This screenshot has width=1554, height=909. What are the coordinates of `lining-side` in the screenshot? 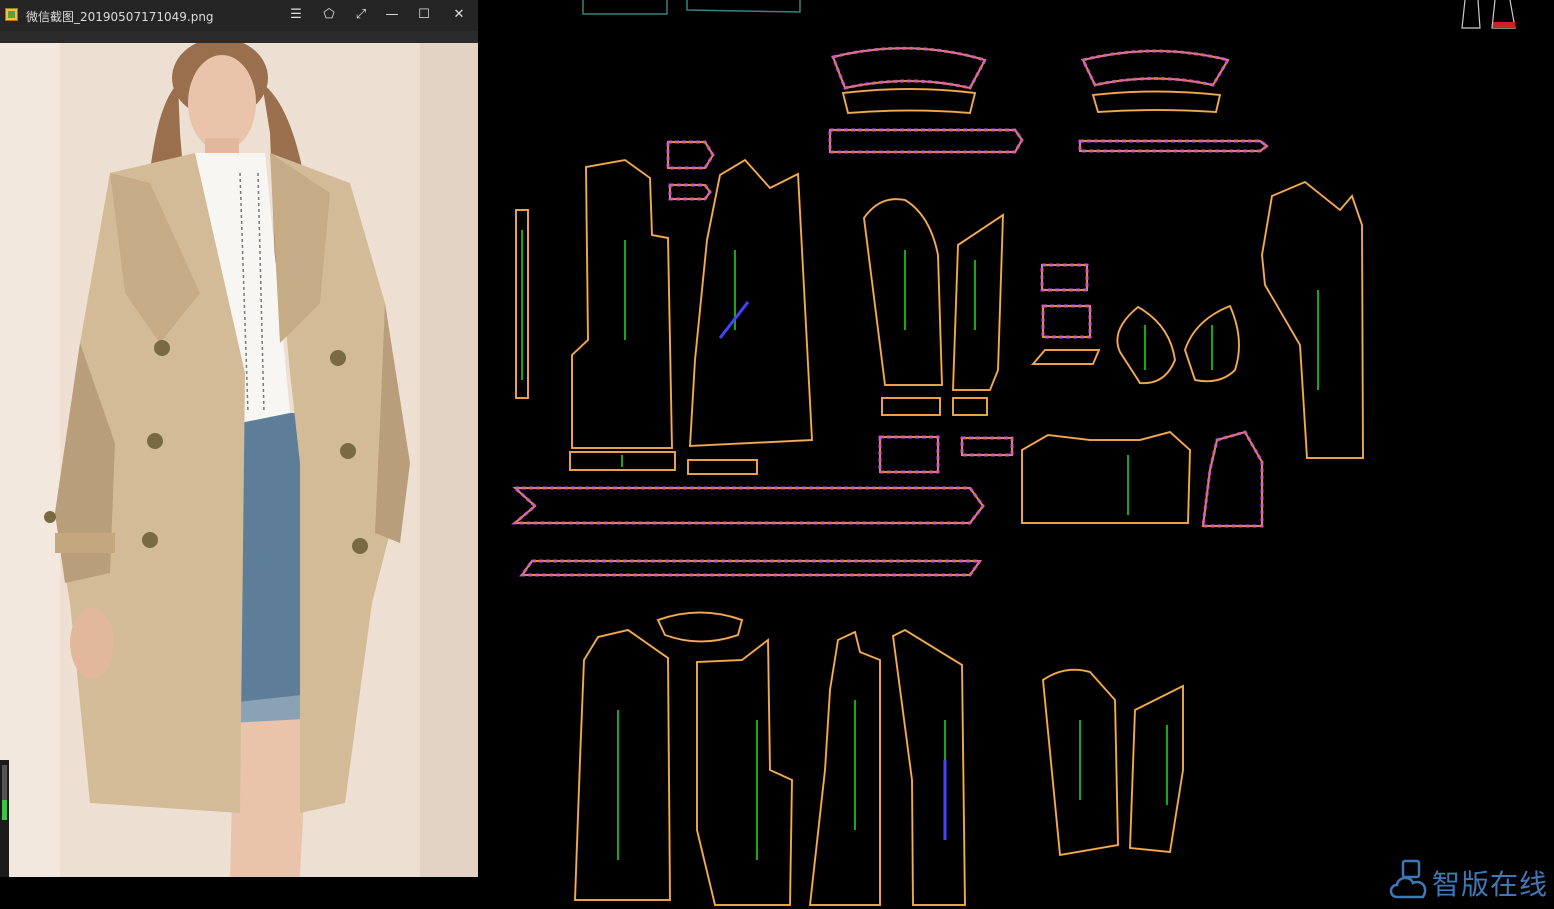 It's located at (844, 768).